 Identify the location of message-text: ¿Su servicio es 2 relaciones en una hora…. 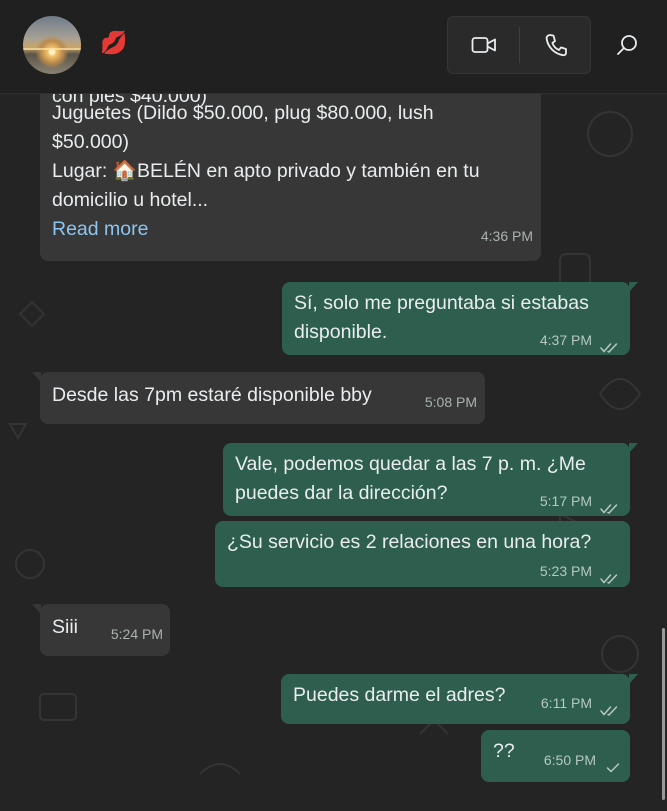
(409, 542).